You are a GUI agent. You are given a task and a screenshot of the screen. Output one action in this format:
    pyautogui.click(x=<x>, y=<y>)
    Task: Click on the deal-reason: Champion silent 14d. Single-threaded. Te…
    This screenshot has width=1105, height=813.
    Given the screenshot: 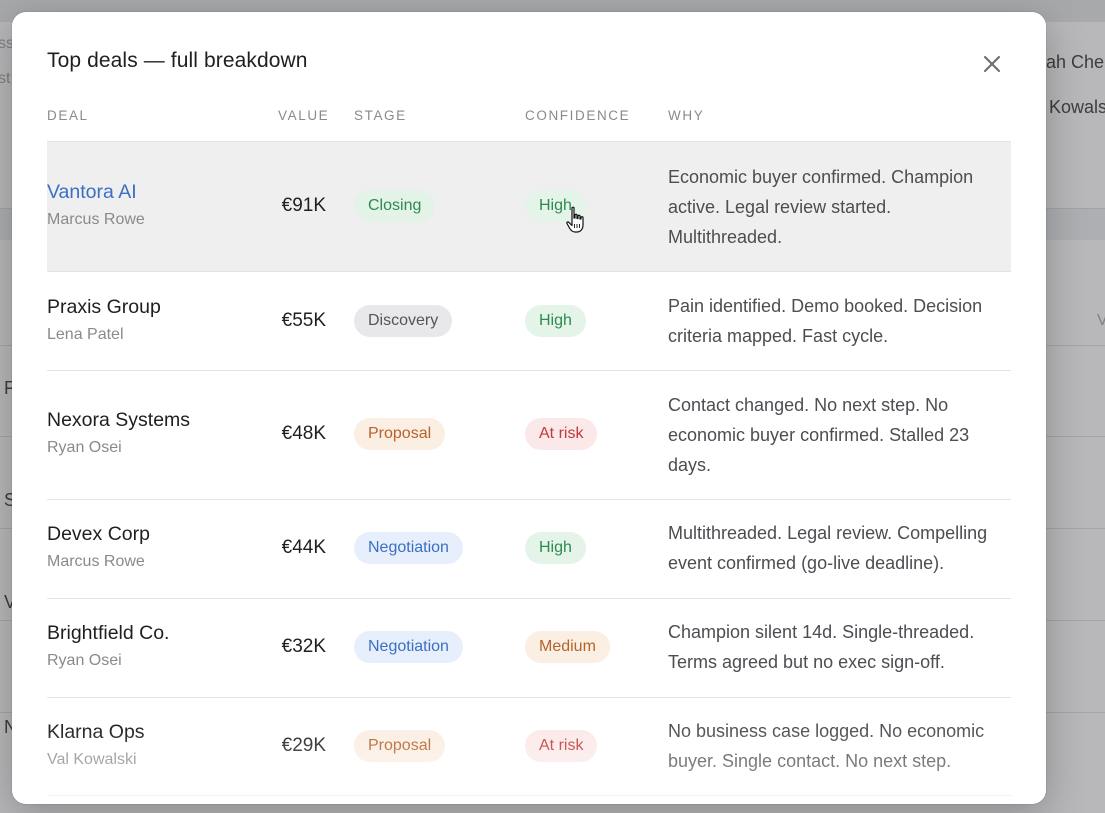 What is the action you would take?
    pyautogui.click(x=821, y=647)
    